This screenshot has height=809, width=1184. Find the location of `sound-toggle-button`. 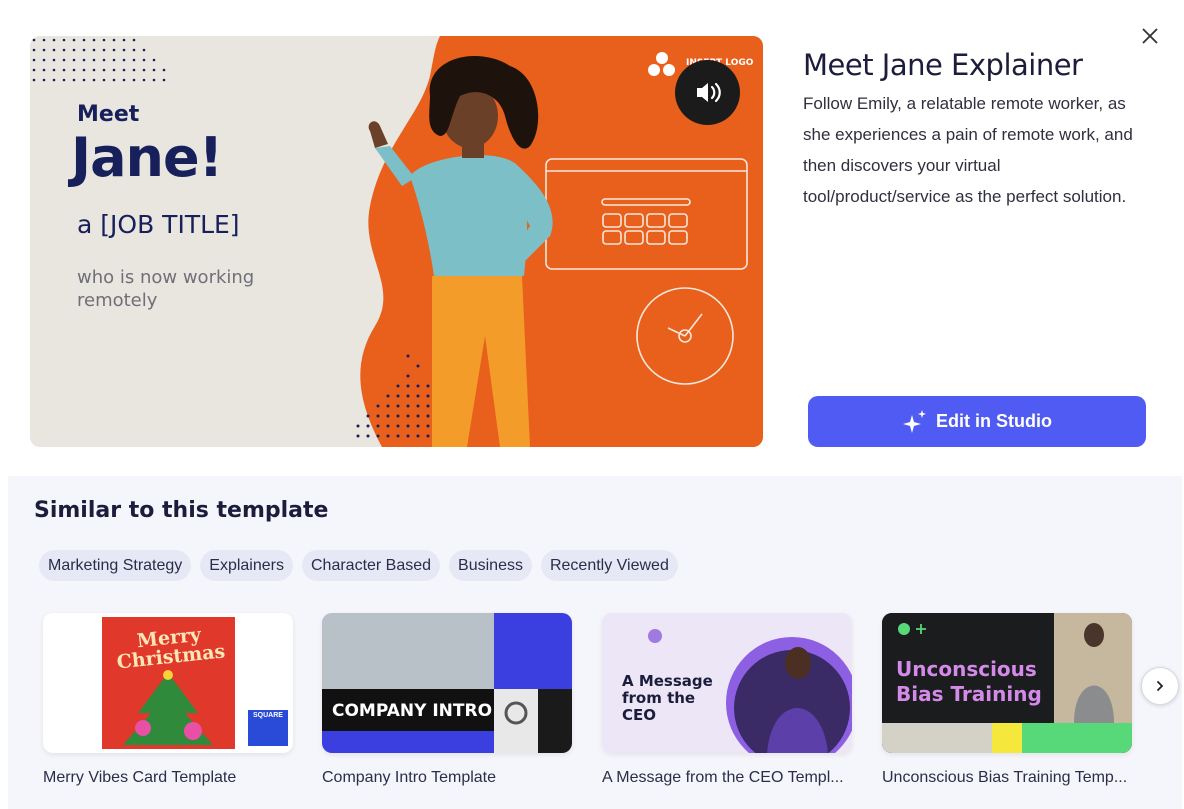

sound-toggle-button is located at coordinates (707, 92).